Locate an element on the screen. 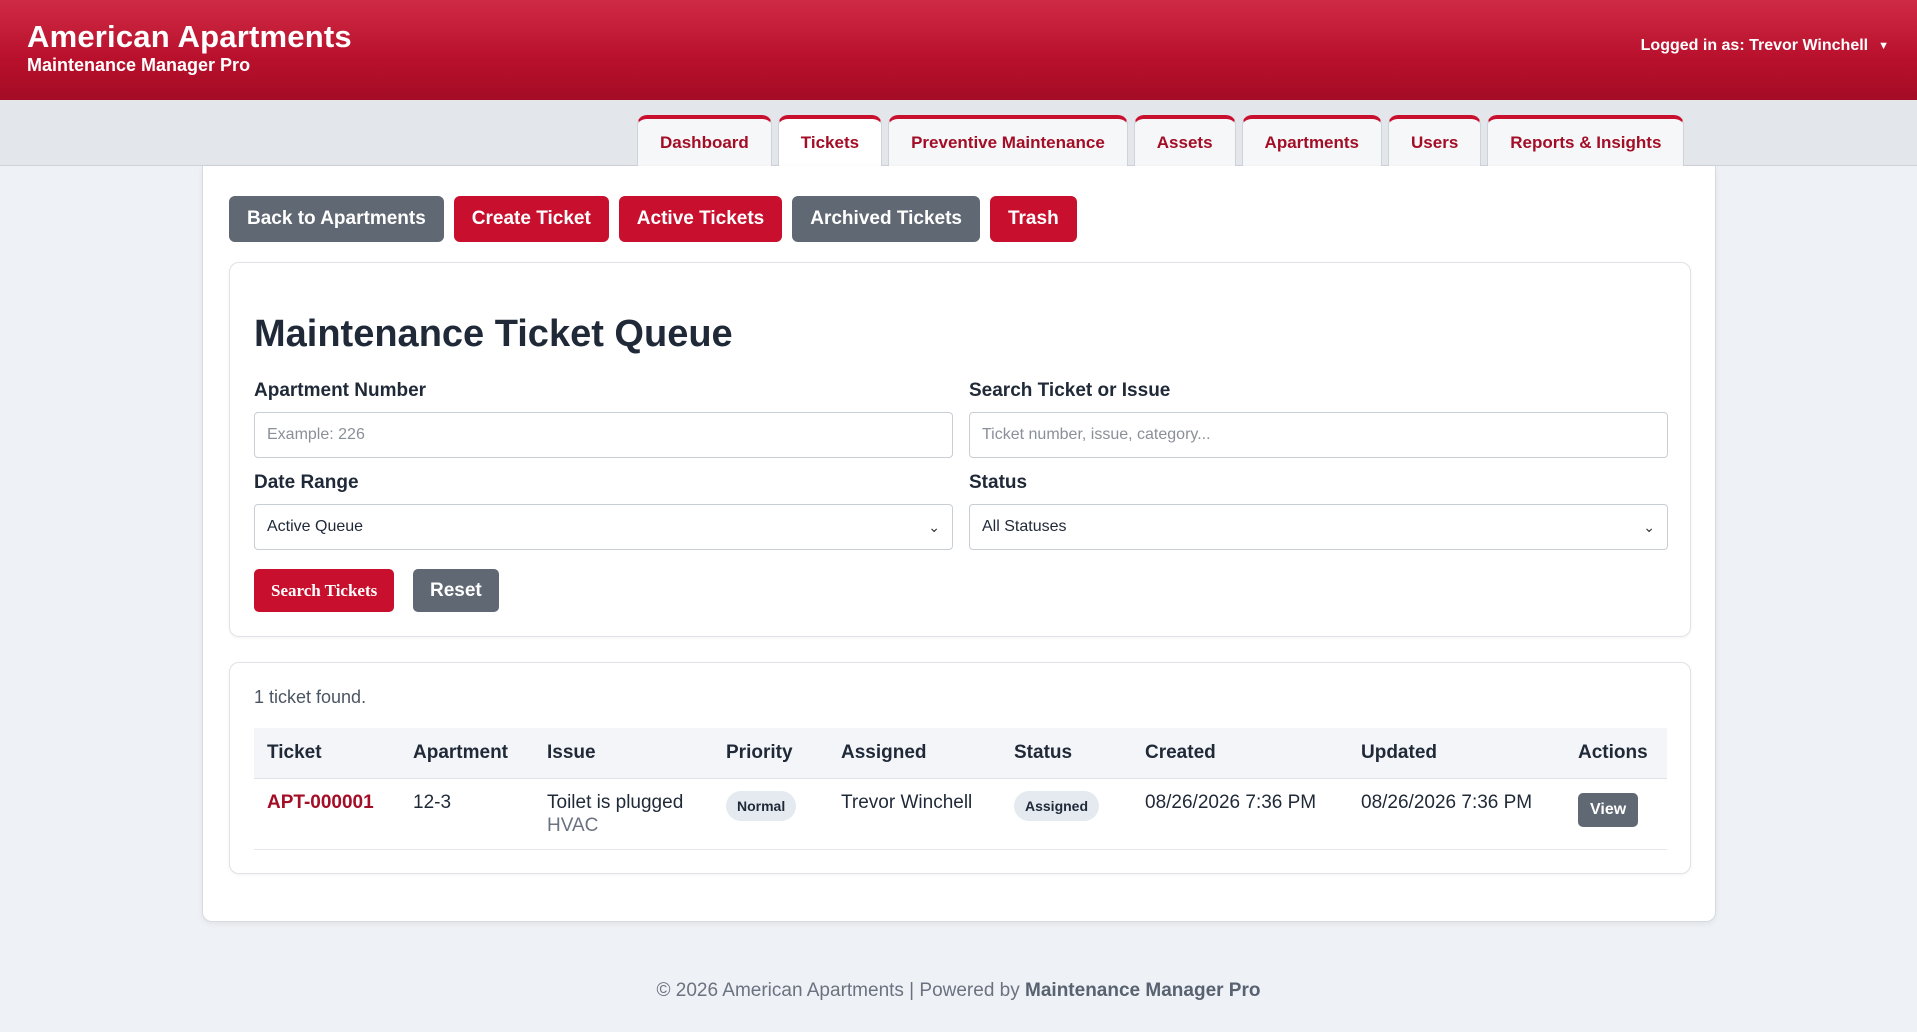 This screenshot has width=1917, height=1032. column-header-ticket: Ticket is located at coordinates (327, 753).